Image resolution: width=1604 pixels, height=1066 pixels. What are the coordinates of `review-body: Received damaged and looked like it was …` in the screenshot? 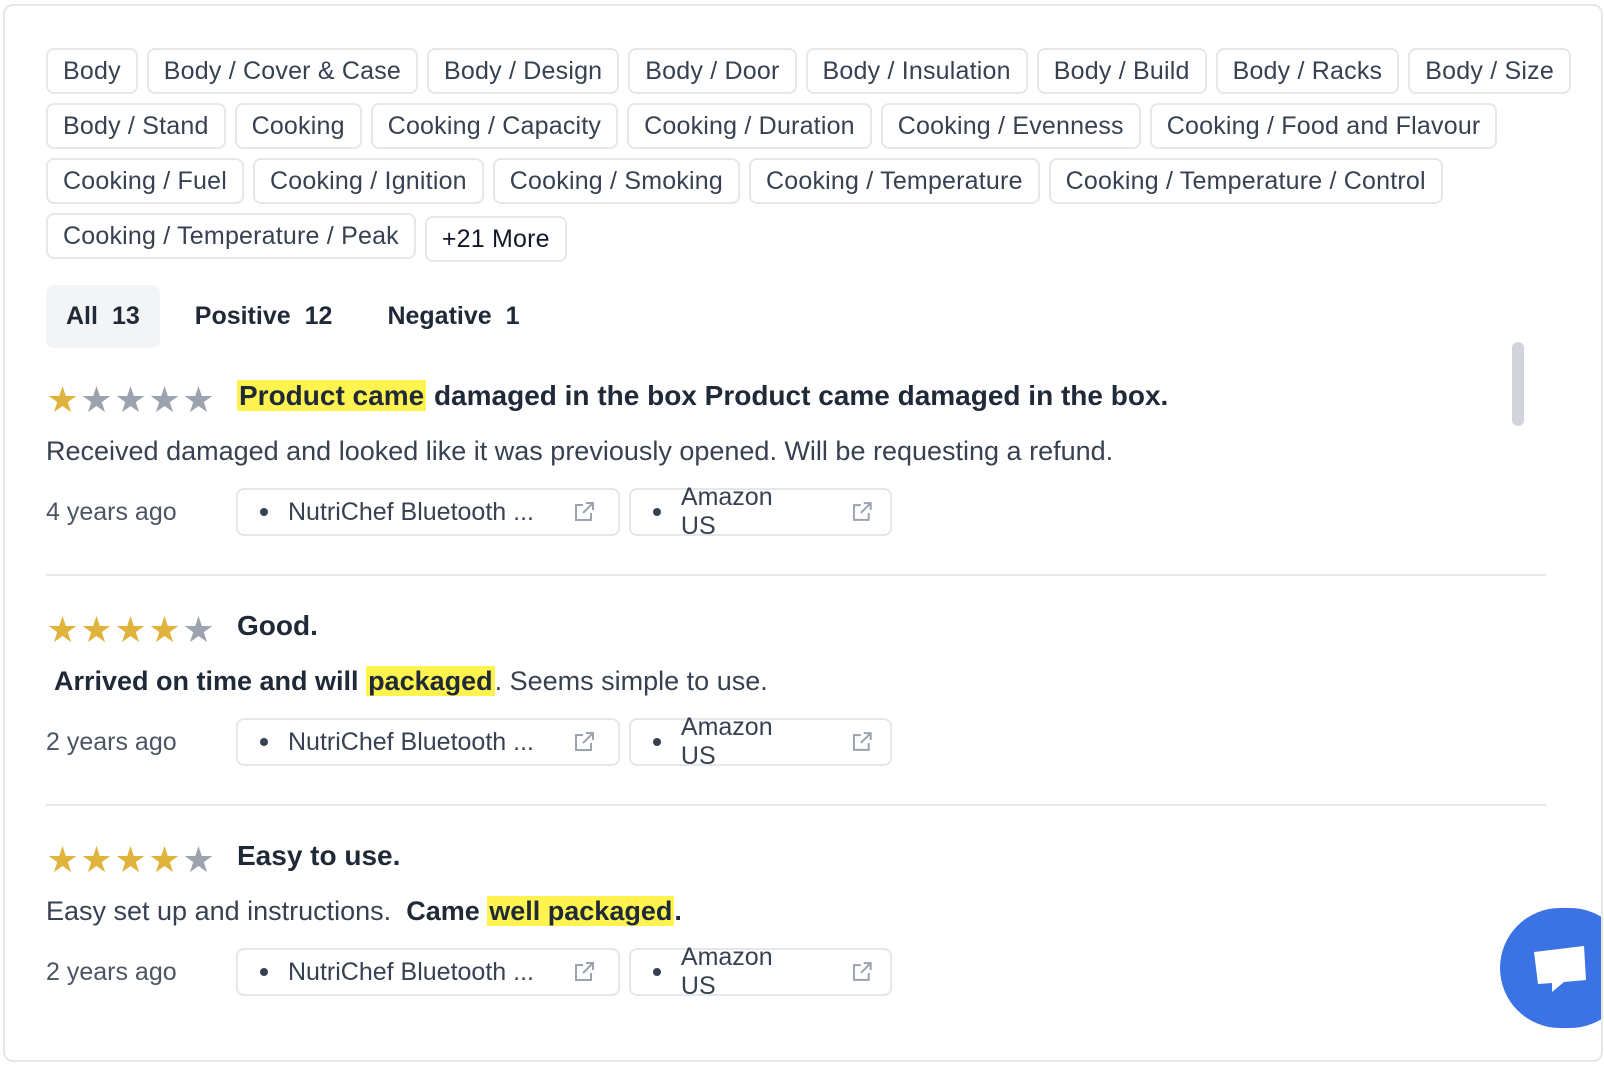 It's located at (580, 451).